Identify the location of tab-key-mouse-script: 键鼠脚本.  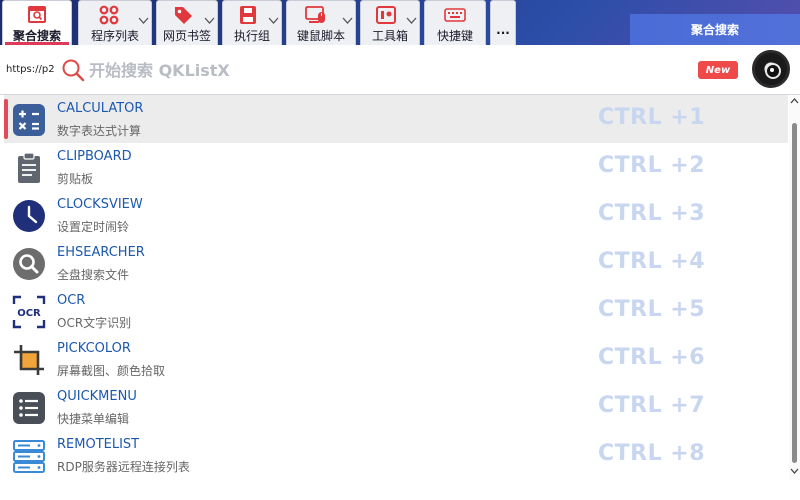
(321, 22).